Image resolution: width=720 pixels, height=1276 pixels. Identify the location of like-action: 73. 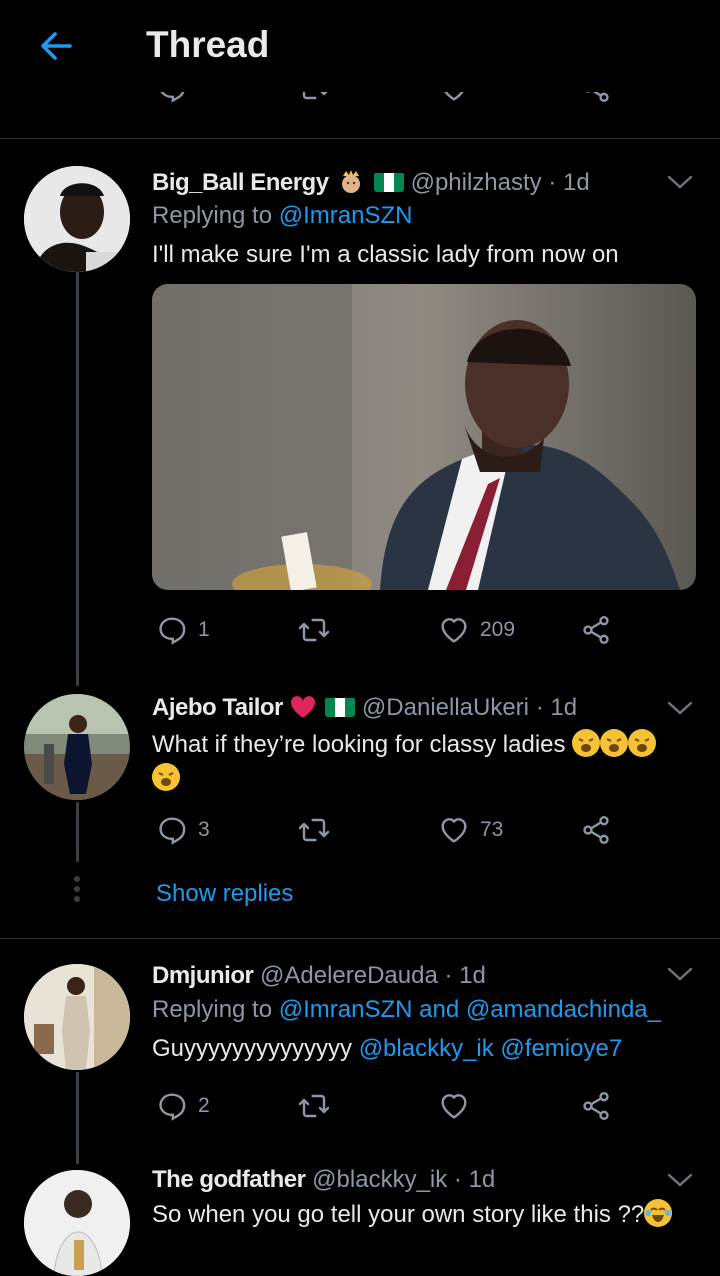
(470, 830).